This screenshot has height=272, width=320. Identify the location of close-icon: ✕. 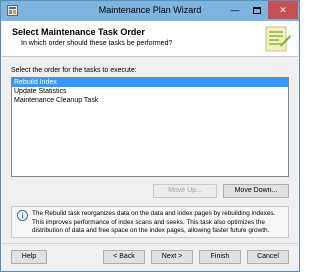
(283, 10).